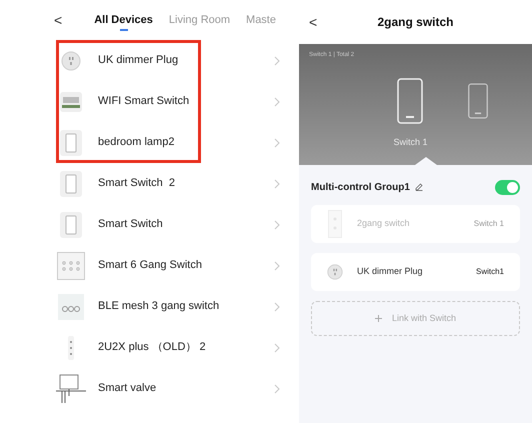 The width and height of the screenshot is (532, 423). I want to click on device-name: WIFI Smart Switch, so click(144, 102).